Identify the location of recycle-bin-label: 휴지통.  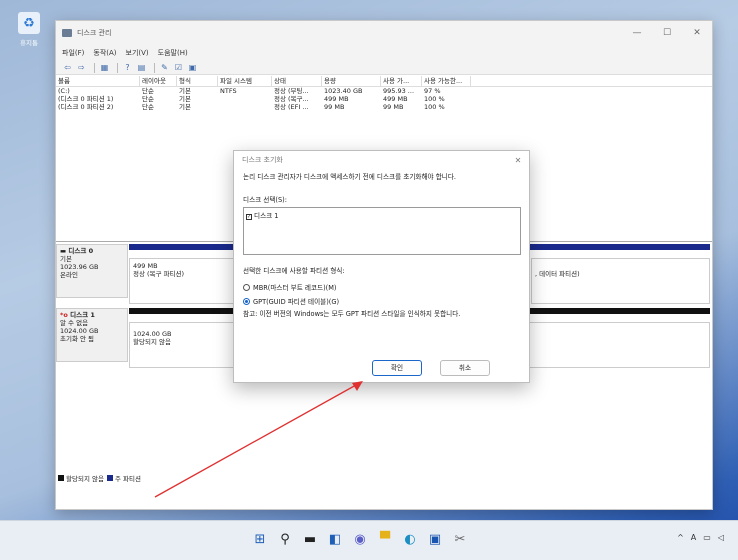
(29, 43).